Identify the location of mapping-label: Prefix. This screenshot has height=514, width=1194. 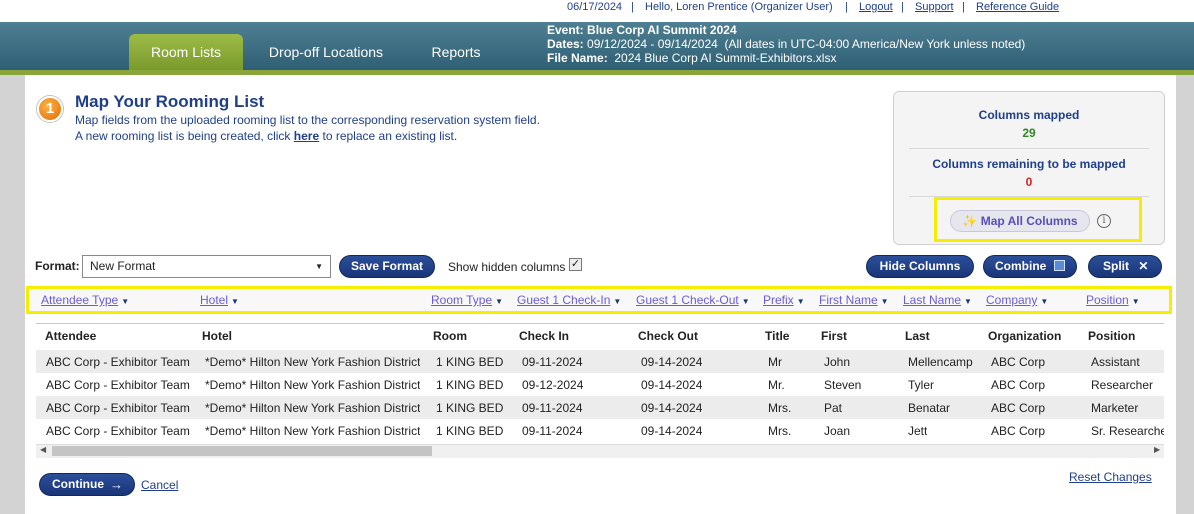
(778, 300).